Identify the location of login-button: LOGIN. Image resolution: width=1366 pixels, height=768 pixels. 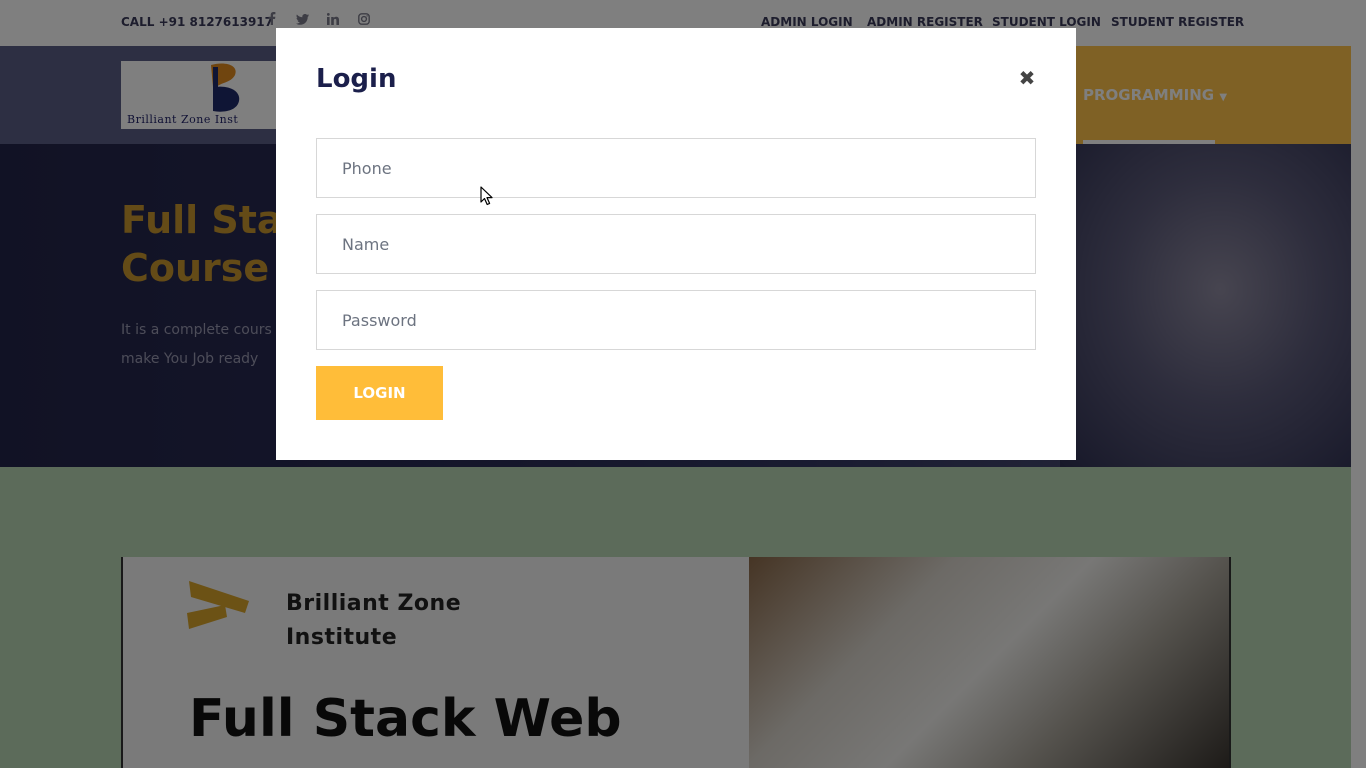
(379, 393).